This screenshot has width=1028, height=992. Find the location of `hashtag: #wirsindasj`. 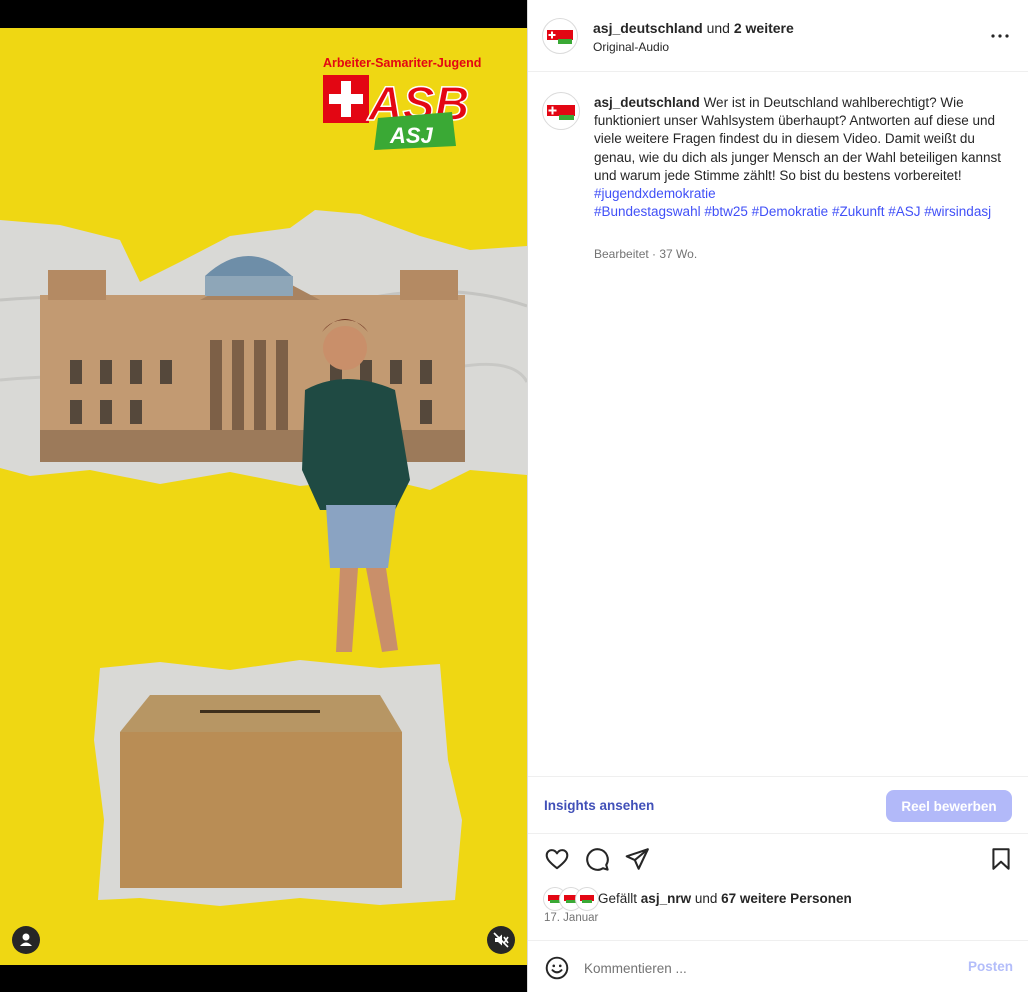

hashtag: #wirsindasj is located at coordinates (957, 211).